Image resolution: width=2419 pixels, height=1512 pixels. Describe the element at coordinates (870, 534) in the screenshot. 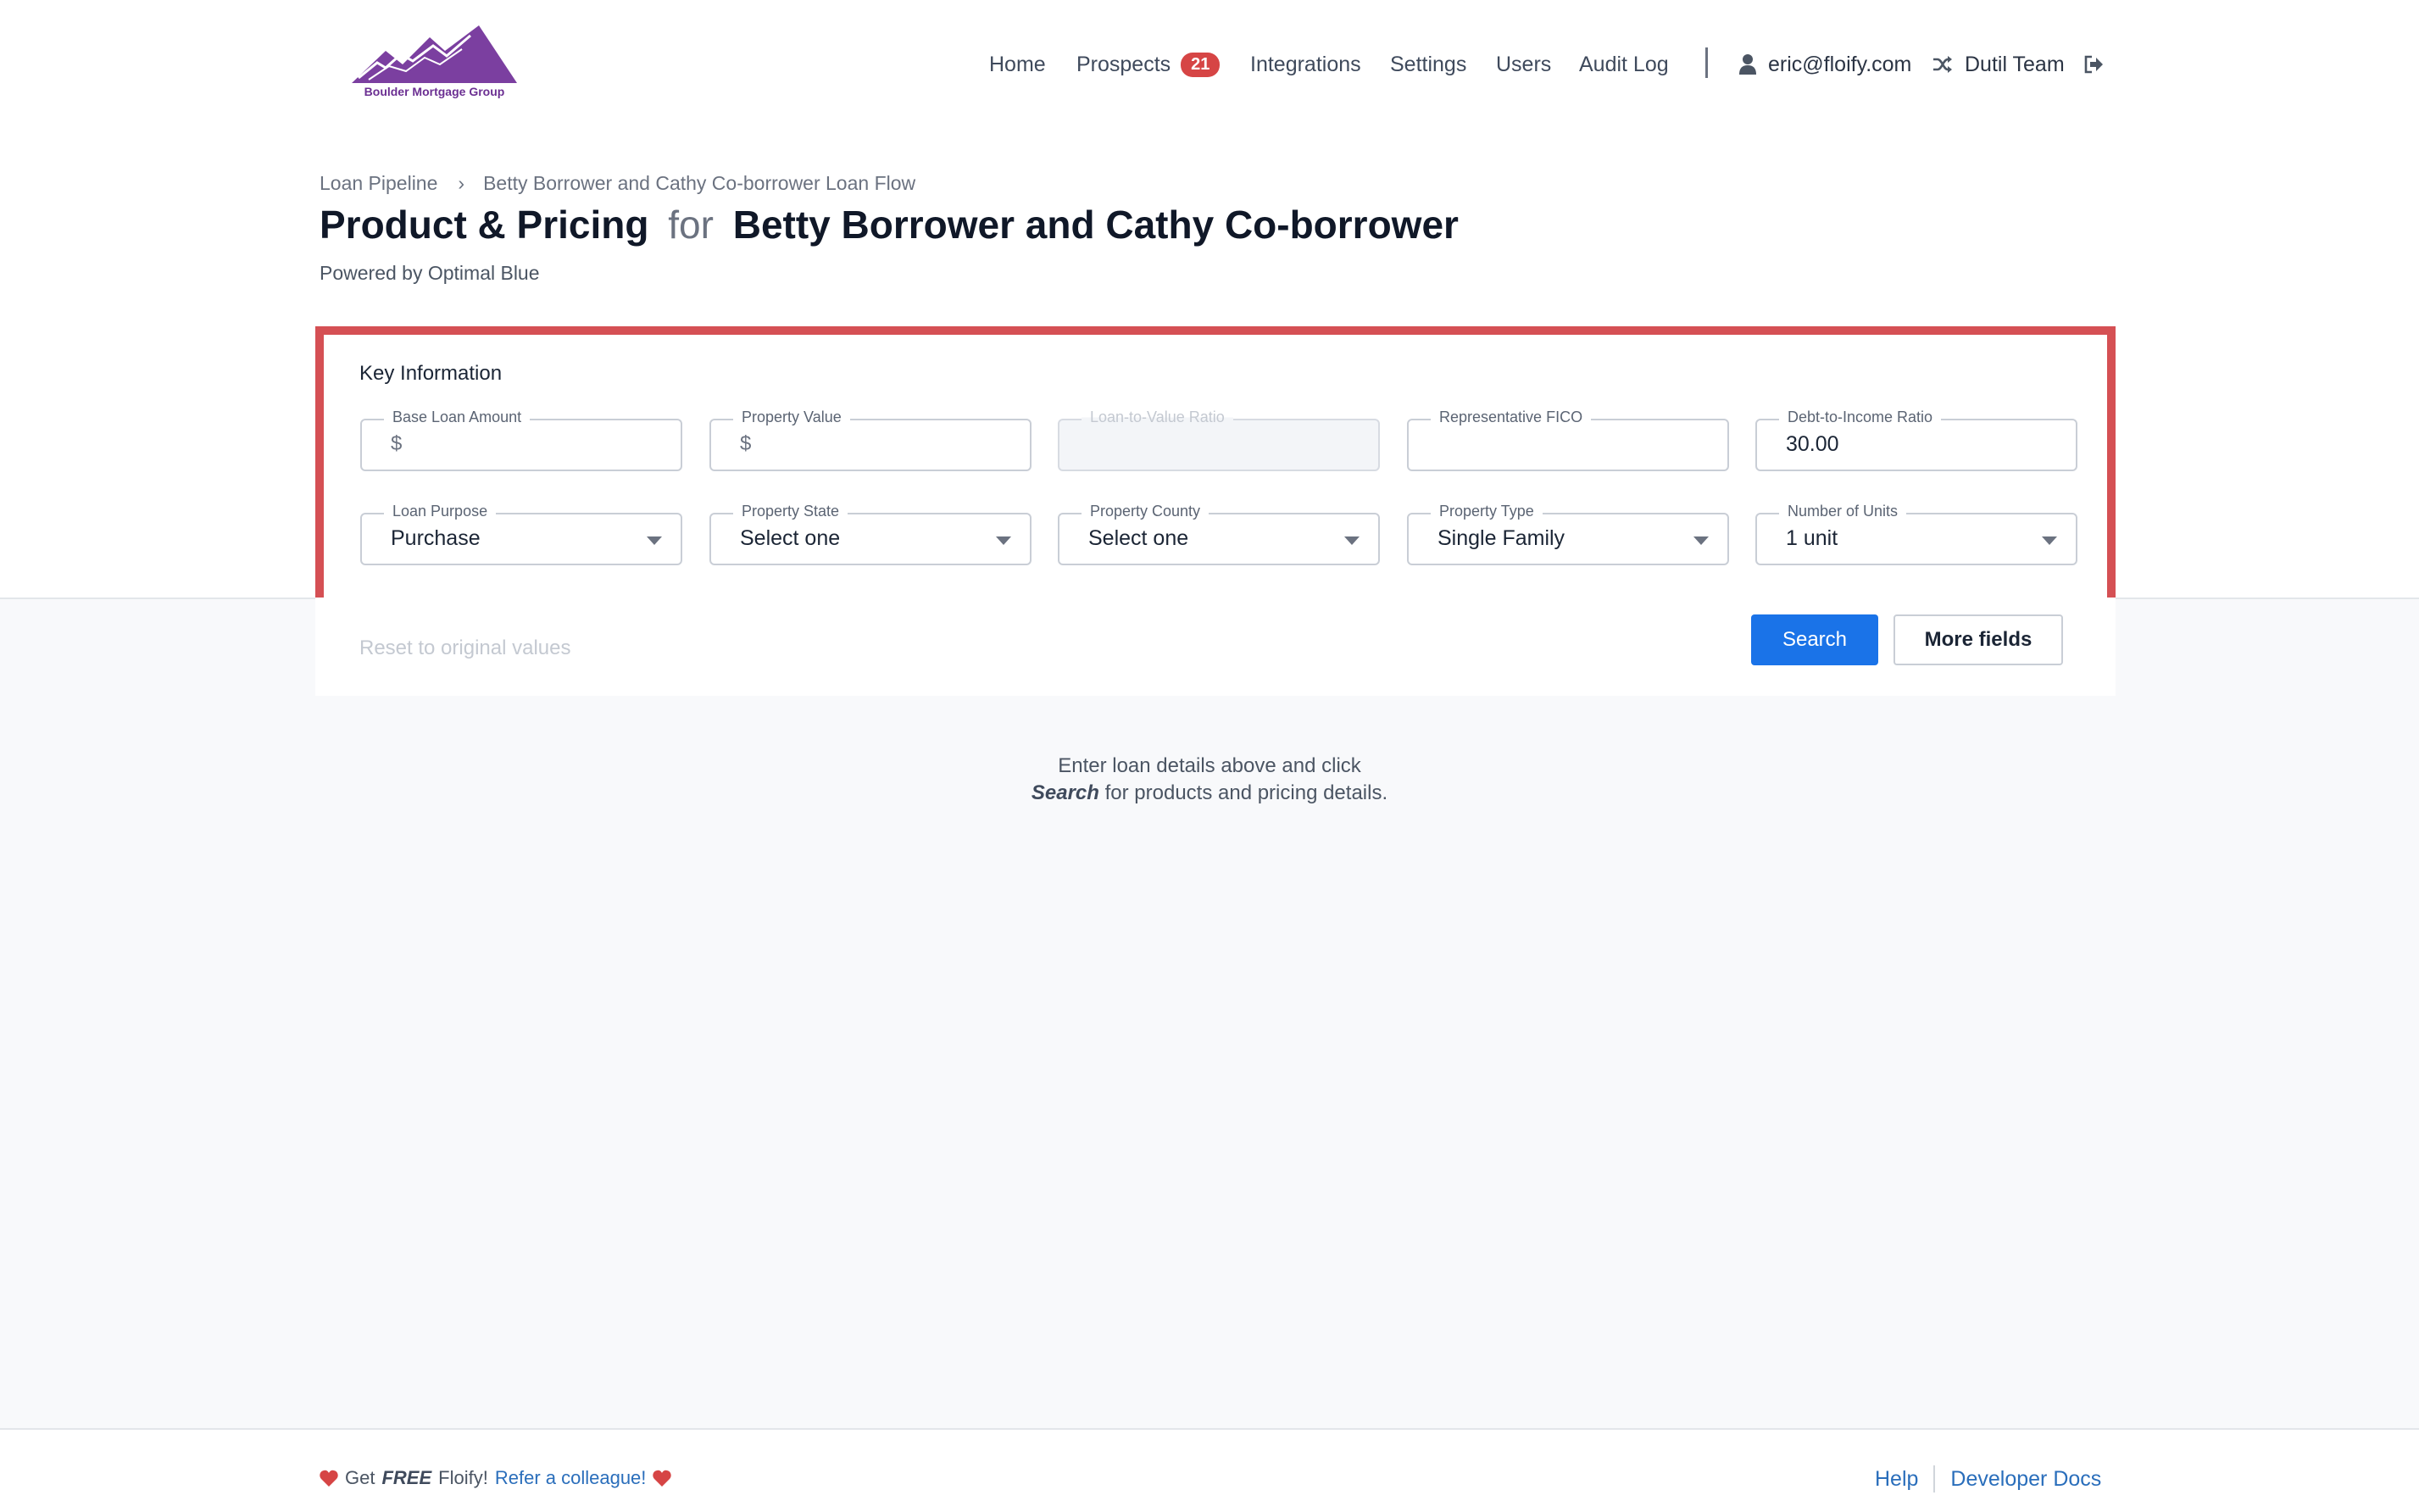

I see `property-state-select: Property State Select one` at that location.